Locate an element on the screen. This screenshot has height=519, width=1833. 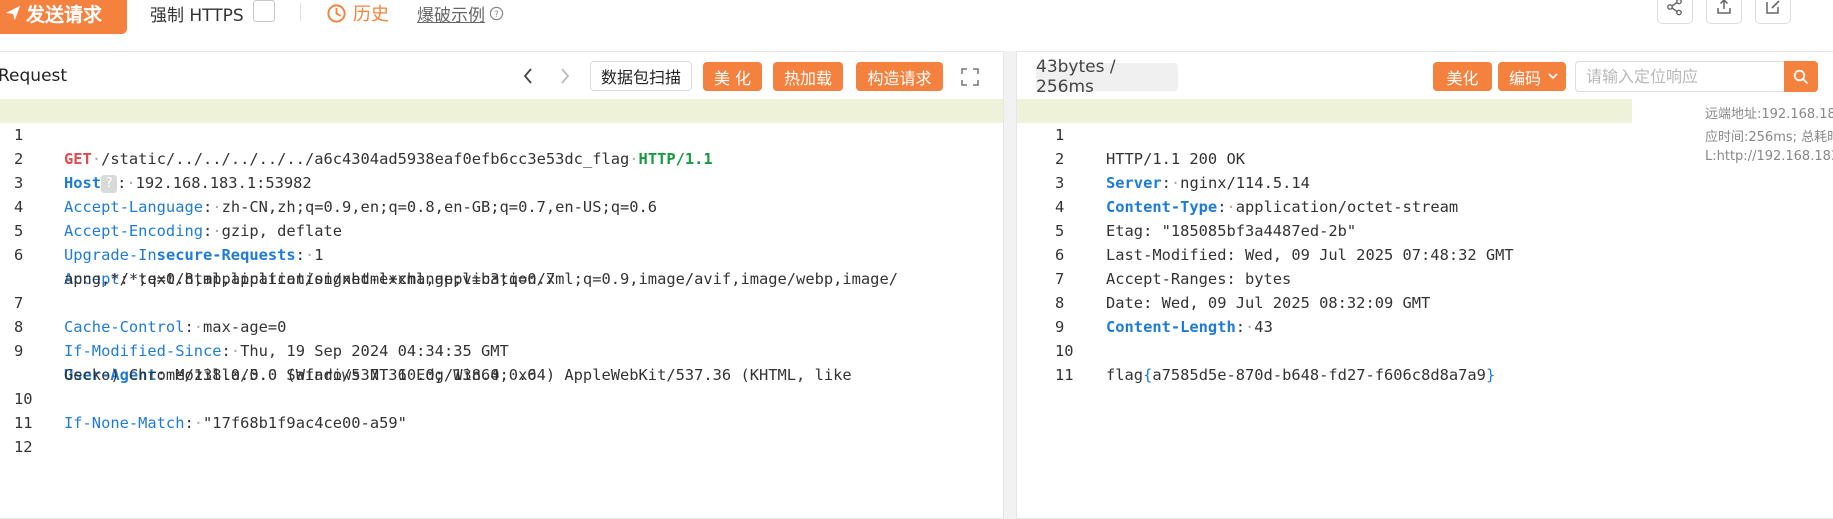
burst-example-link: 爆破示例 ? is located at coordinates (460, 13).